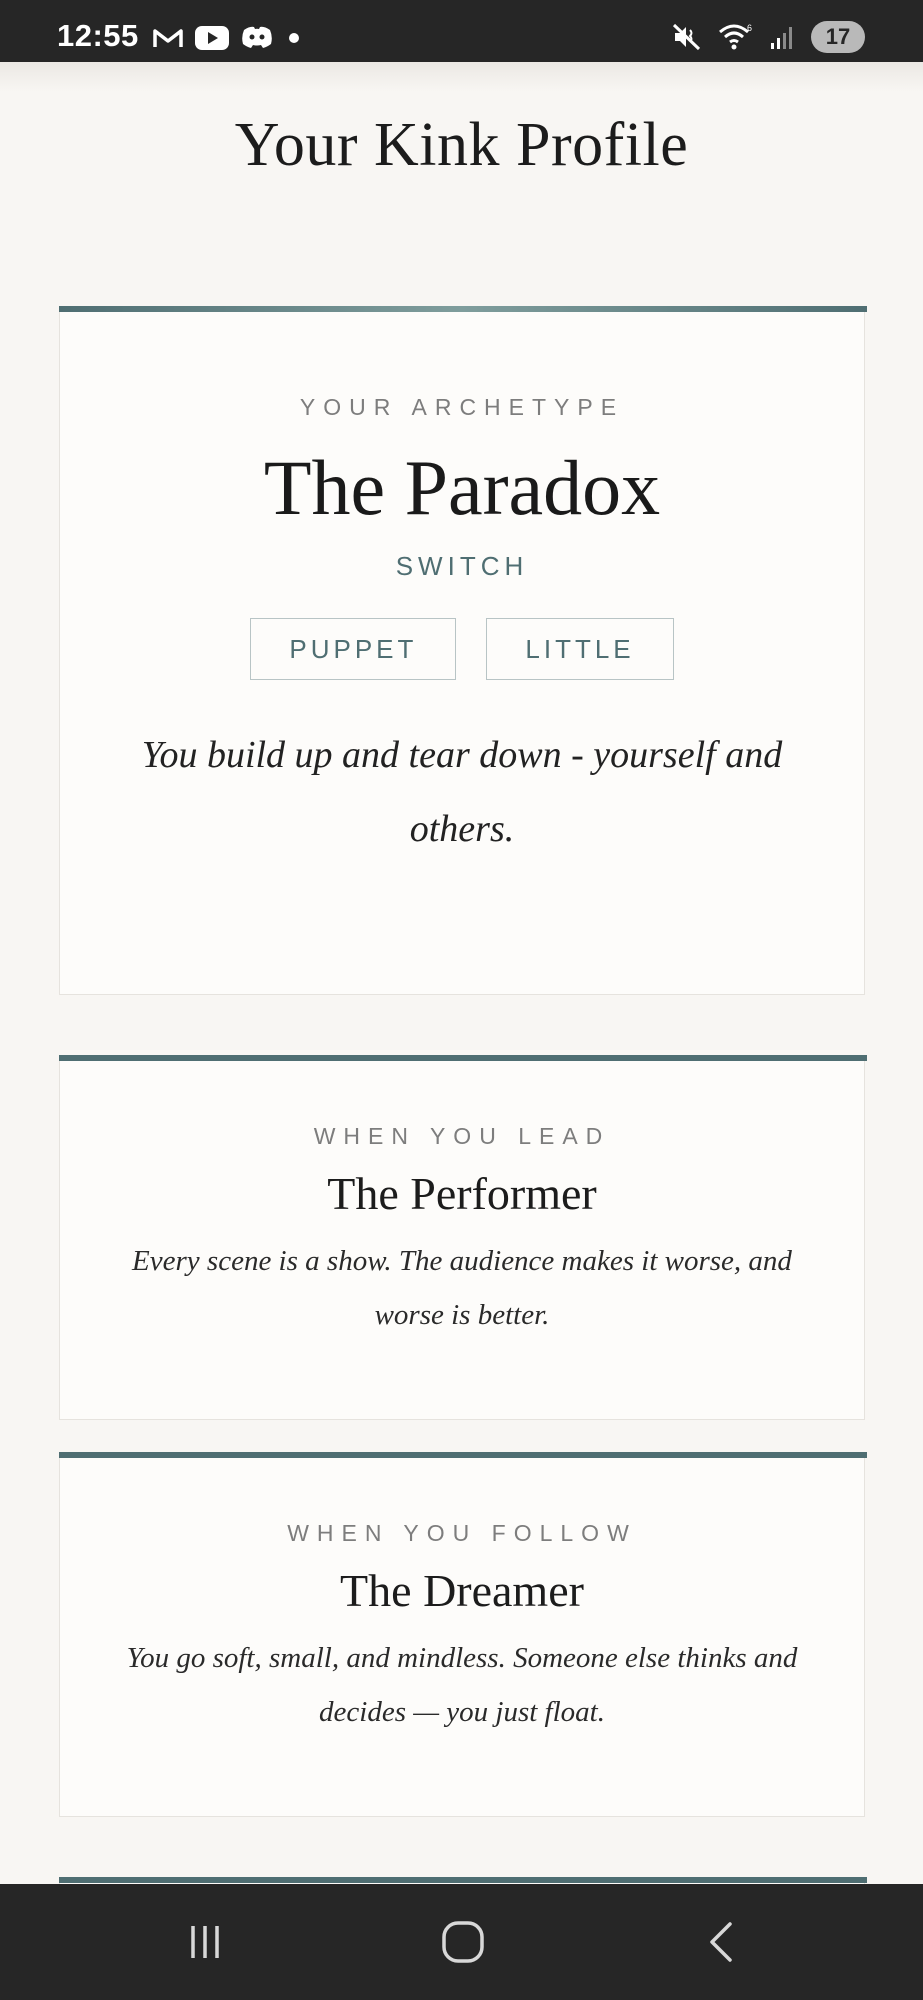  Describe the element at coordinates (735, 36) in the screenshot. I see `wifi-icon: 6` at that location.